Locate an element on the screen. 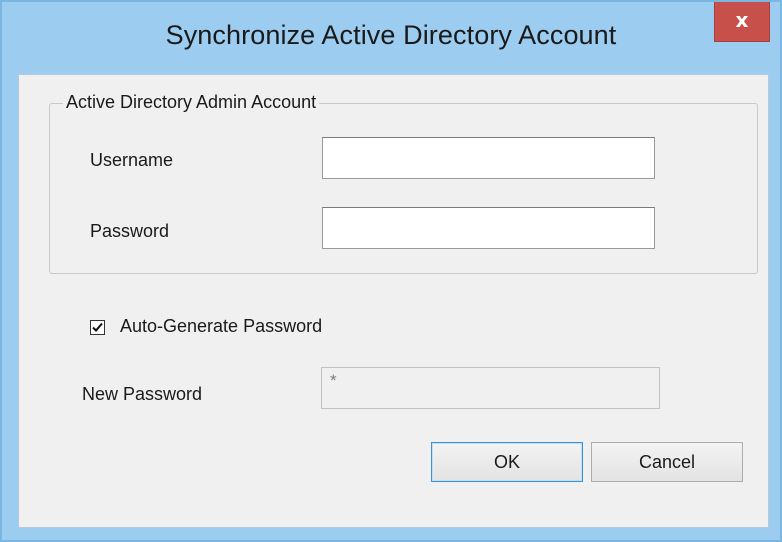  ok-button: OK is located at coordinates (507, 462).